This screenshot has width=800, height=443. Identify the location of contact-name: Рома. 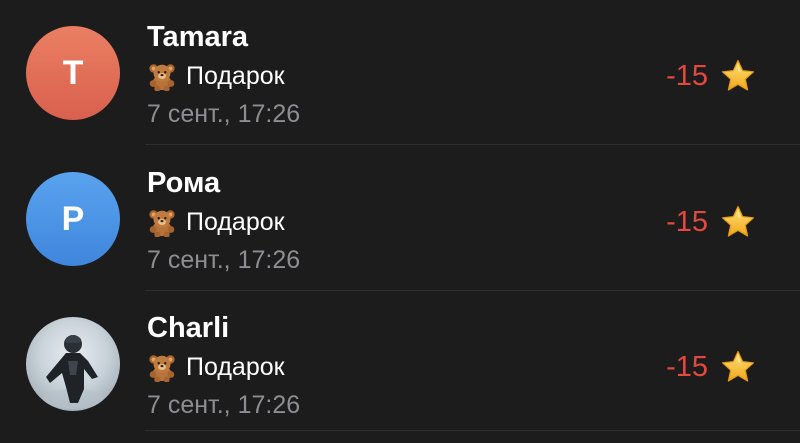
(184, 183).